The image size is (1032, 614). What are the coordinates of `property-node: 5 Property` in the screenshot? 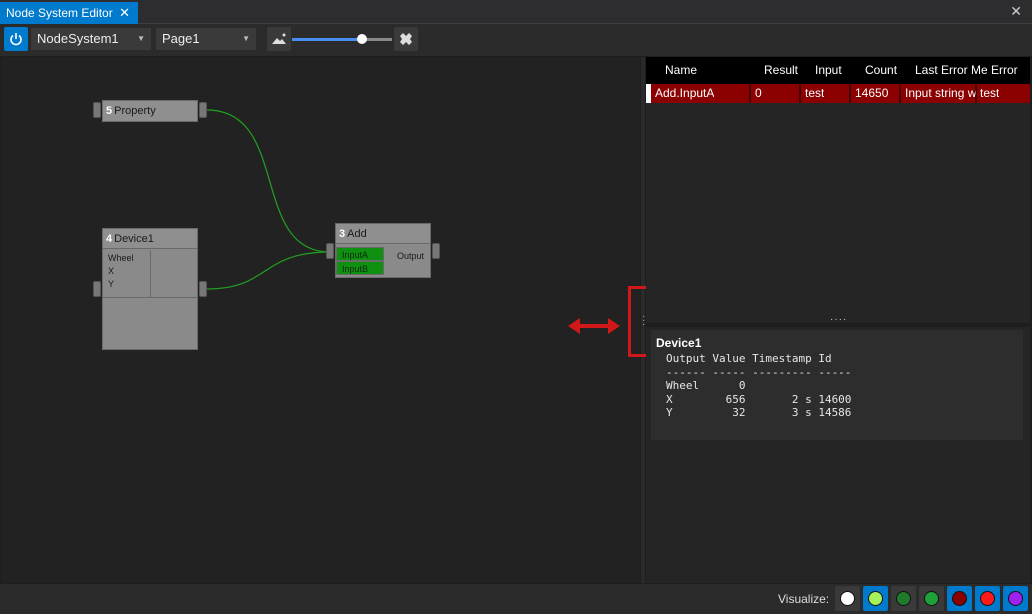 It's located at (150, 111).